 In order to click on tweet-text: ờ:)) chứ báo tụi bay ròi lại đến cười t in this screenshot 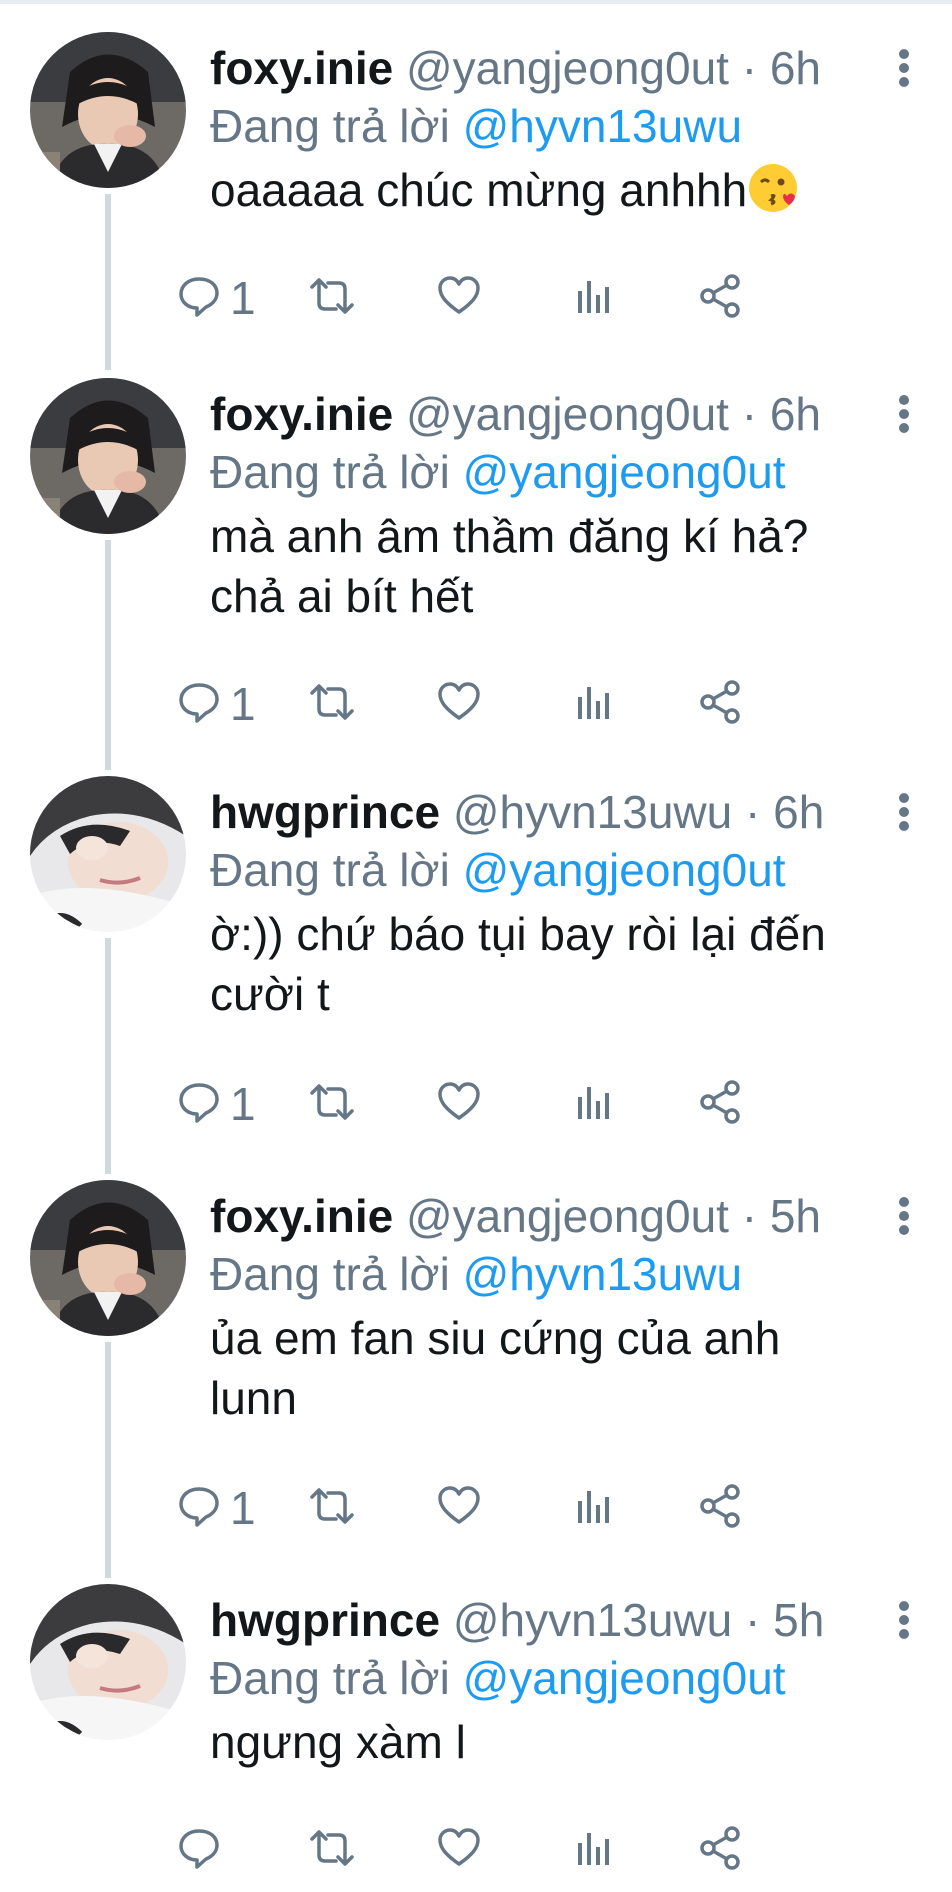, I will do `click(518, 964)`.